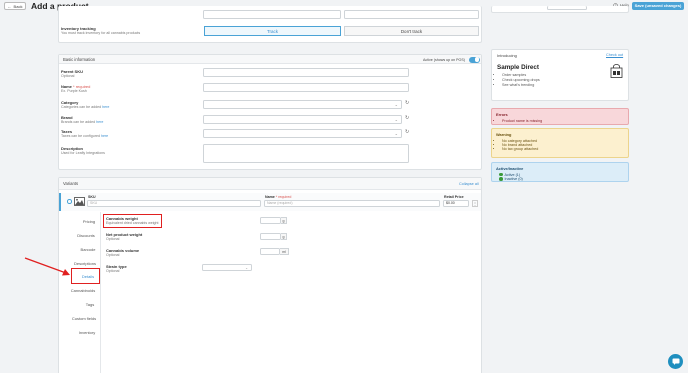 The image size is (688, 373). What do you see at coordinates (284, 236) in the screenshot?
I see `net-weight-unit: g` at bounding box center [284, 236].